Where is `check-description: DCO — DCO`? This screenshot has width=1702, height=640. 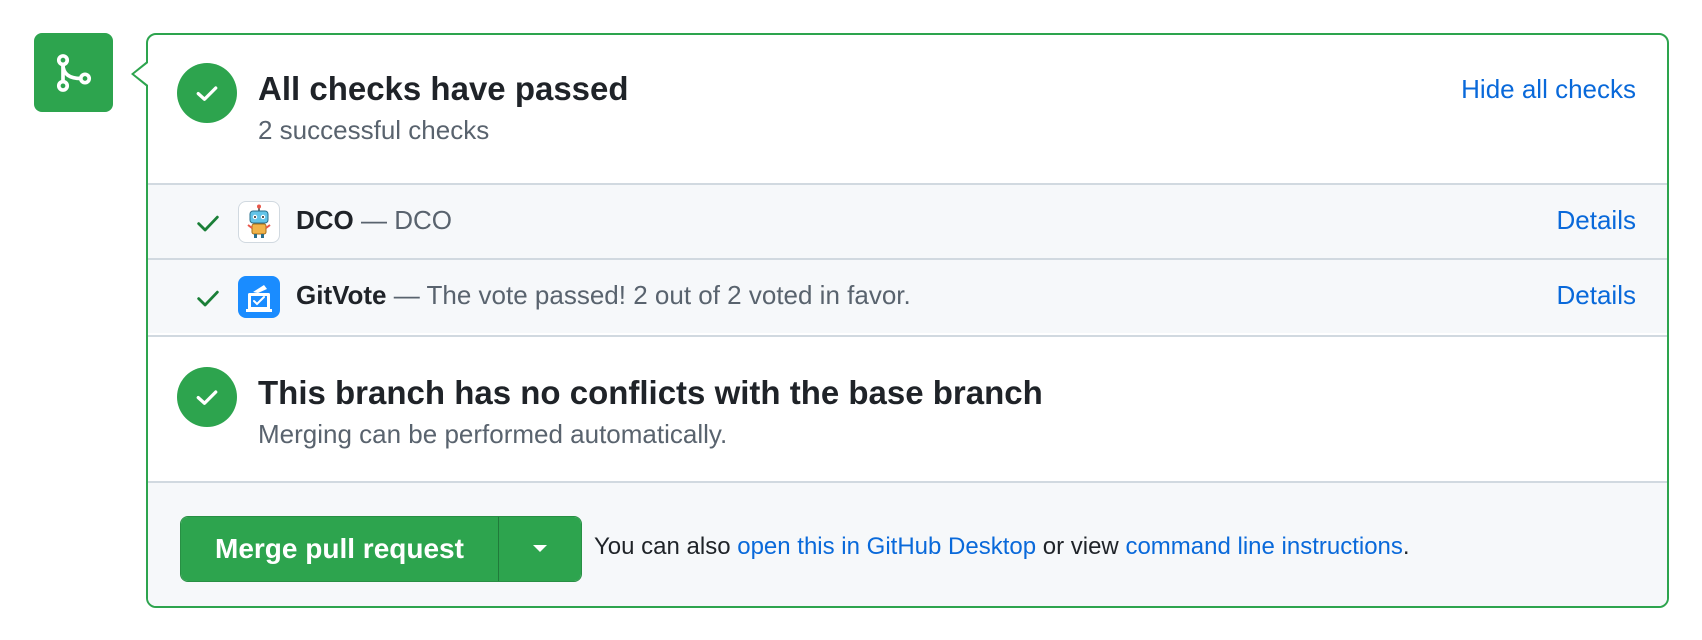 check-description: DCO — DCO is located at coordinates (374, 220).